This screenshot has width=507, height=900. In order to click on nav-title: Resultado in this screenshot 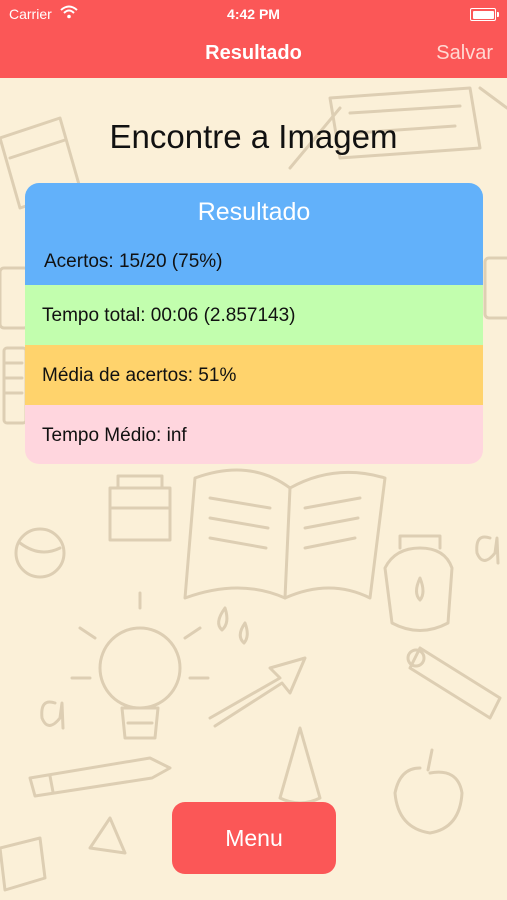, I will do `click(253, 53)`.